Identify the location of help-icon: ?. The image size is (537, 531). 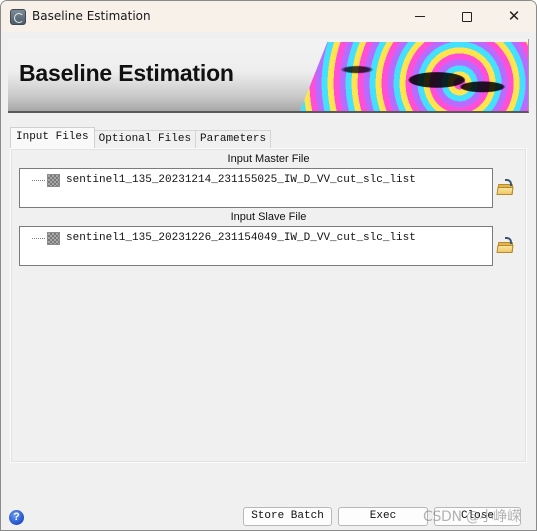
(16, 517).